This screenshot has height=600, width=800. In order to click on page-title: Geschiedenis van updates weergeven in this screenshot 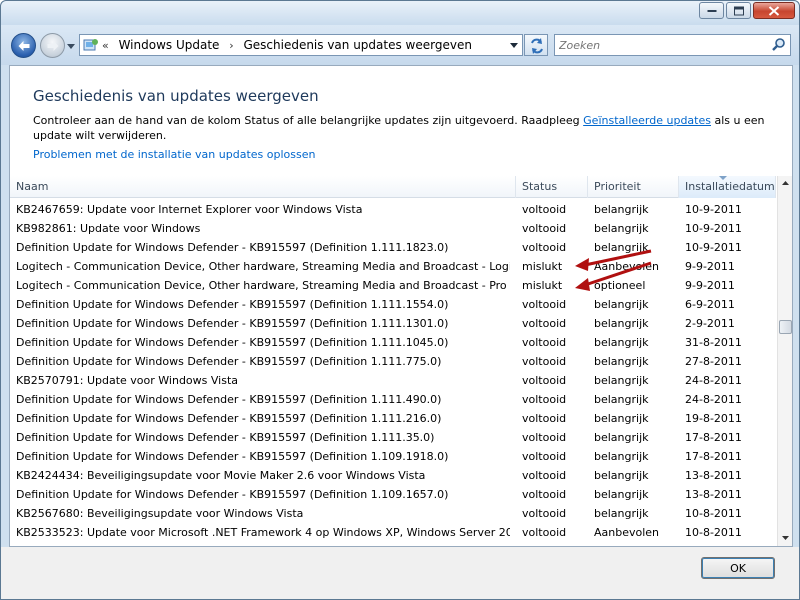, I will do `click(176, 96)`.